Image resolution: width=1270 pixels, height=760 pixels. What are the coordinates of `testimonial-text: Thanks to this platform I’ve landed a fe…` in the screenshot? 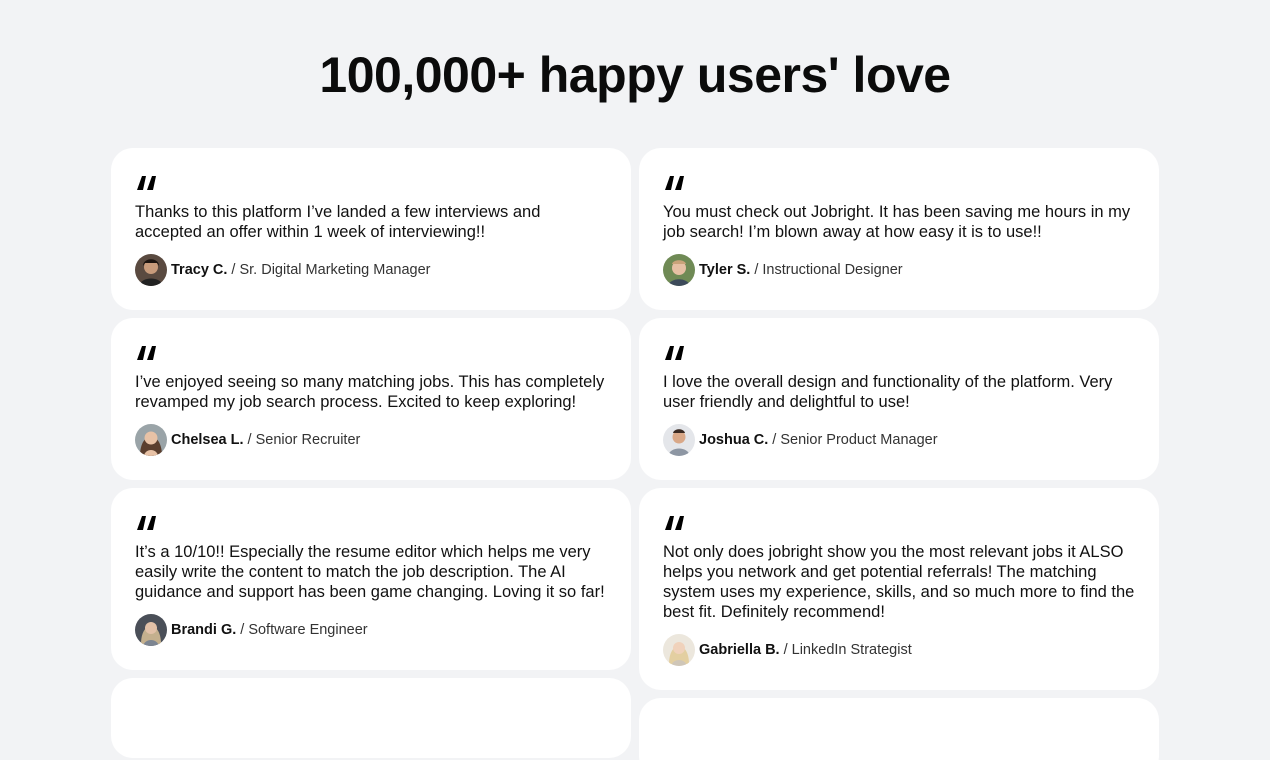 It's located at (338, 222).